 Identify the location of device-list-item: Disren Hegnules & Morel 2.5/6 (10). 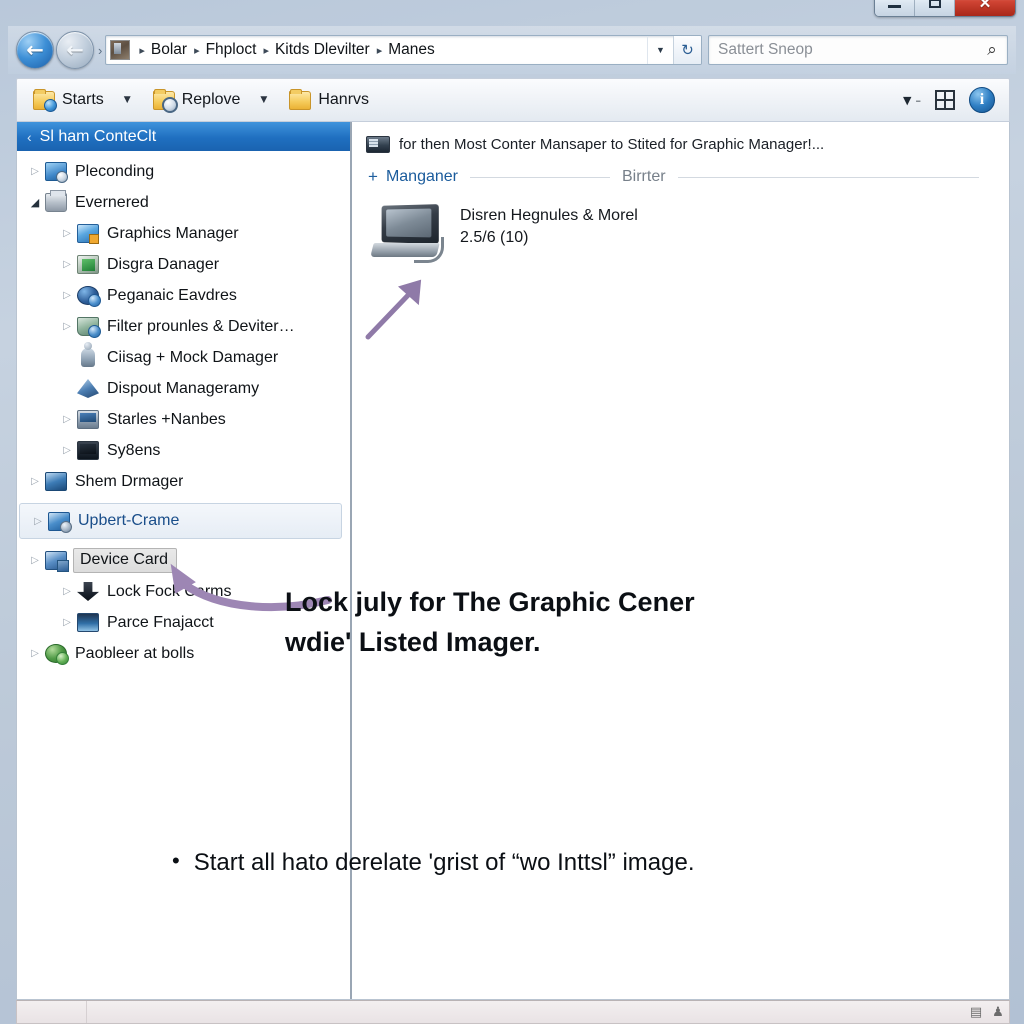
(680, 228).